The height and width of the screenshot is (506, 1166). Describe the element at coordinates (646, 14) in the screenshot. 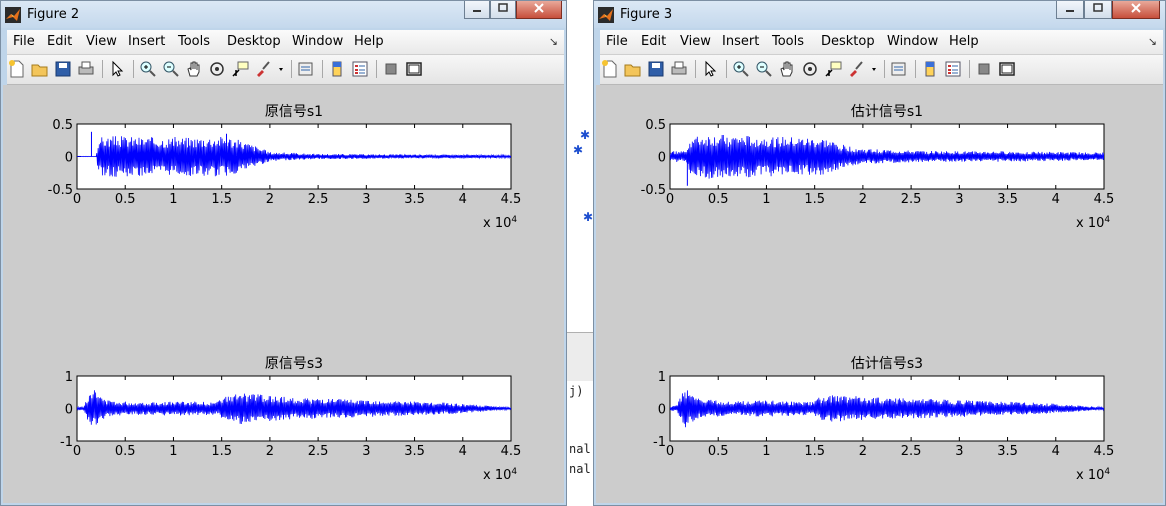

I see `window-title: Figure 3` at that location.